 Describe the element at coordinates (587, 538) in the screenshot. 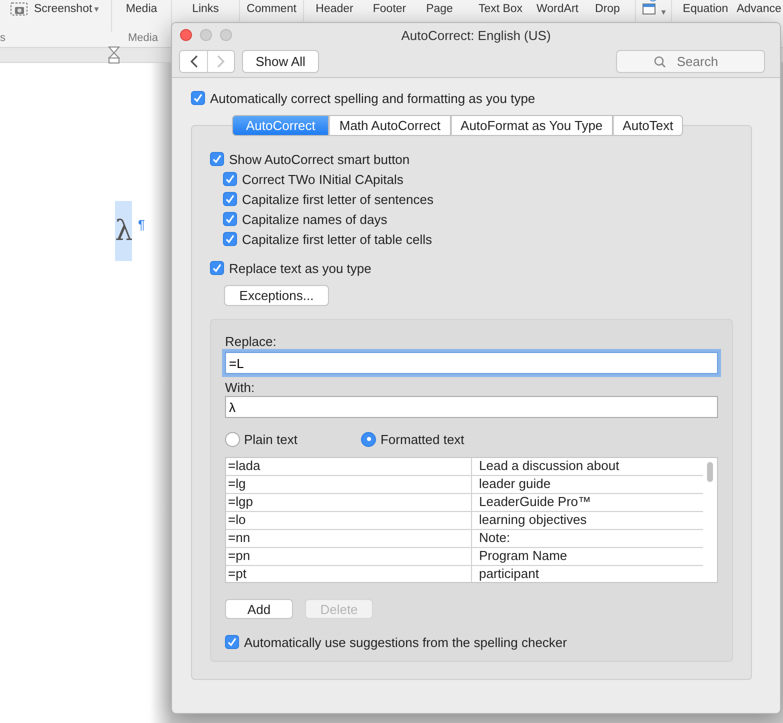

I see `table-cell: Note:` at that location.